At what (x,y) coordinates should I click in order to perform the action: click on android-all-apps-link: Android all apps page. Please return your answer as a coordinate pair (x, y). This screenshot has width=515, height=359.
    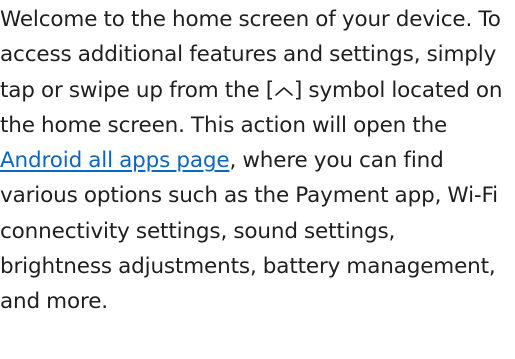
    Looking at the image, I should click on (115, 160).